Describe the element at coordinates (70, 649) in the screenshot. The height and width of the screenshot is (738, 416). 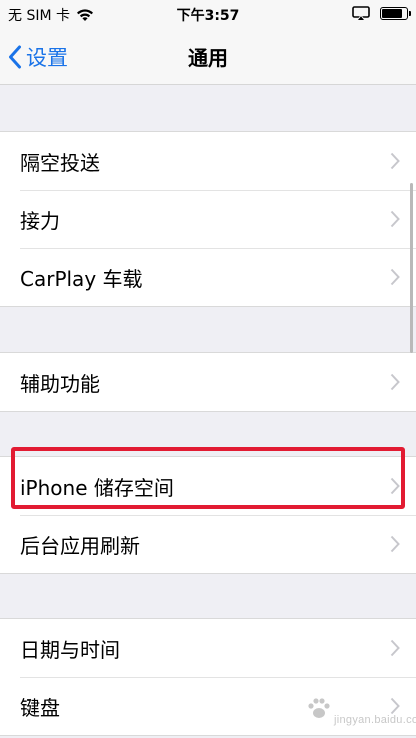
I see `settings-item-label: 日期与时间` at that location.